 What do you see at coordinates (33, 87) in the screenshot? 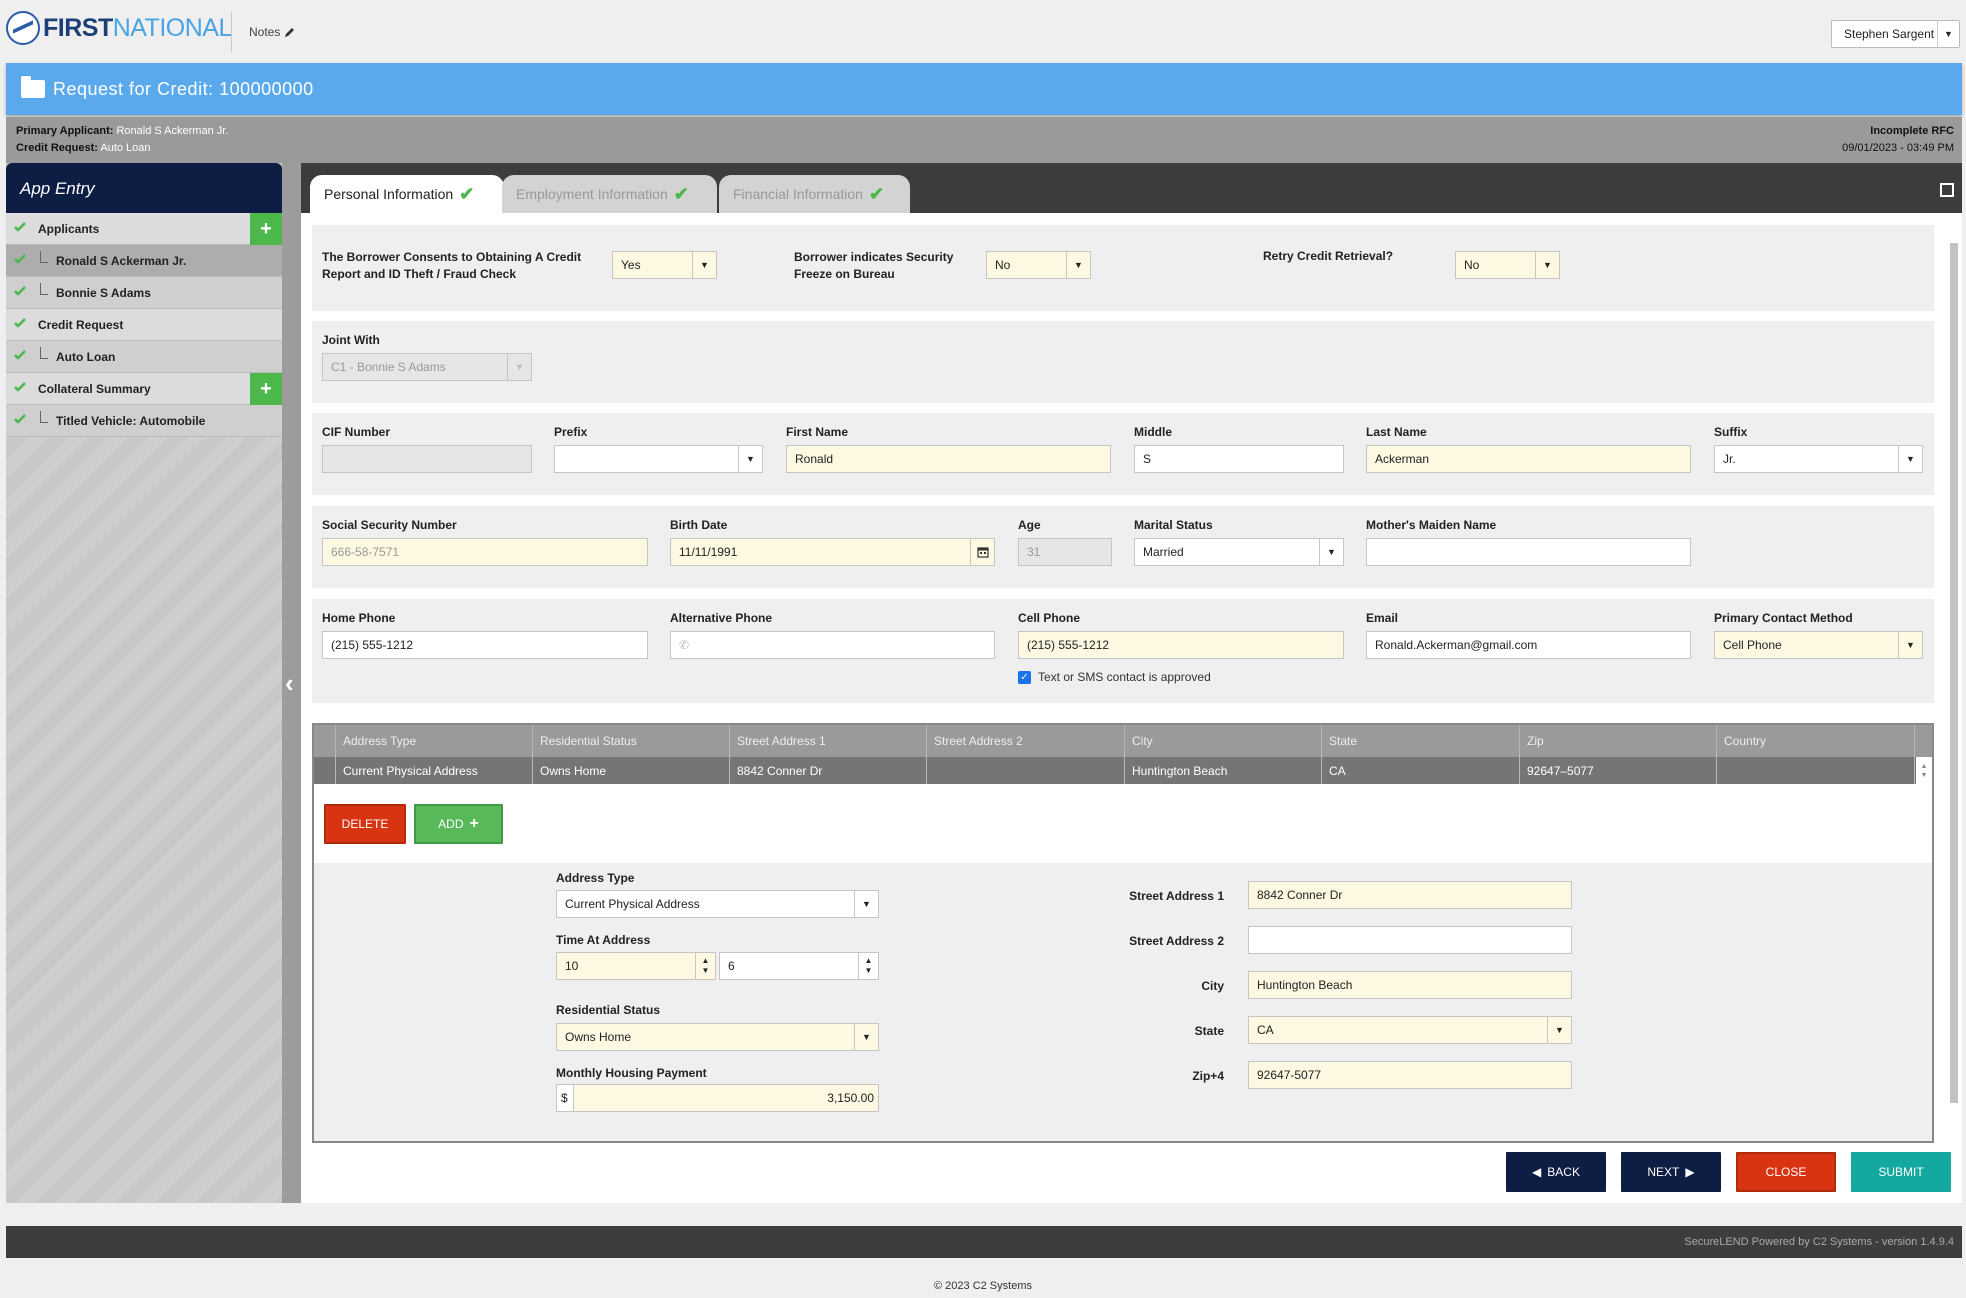
I see `folder-icon` at bounding box center [33, 87].